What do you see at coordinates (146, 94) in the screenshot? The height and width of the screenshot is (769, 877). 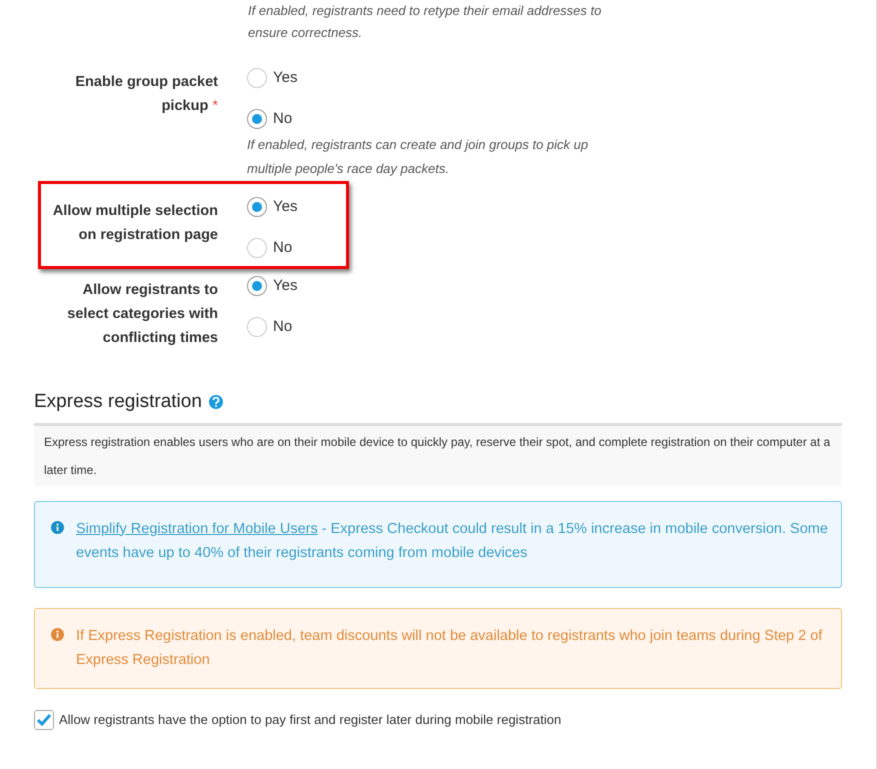 I see `field-label: Enable group packet pickup *` at bounding box center [146, 94].